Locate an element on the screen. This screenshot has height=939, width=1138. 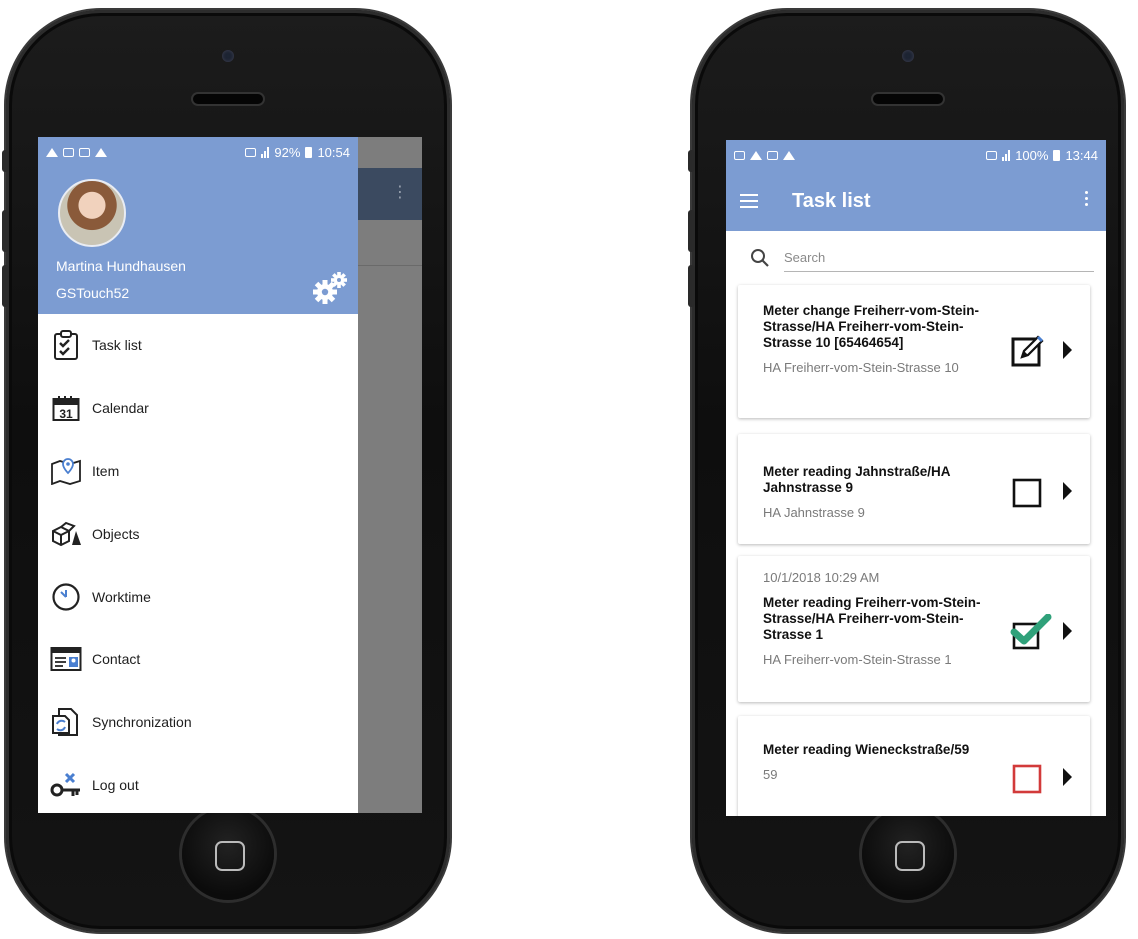
hamburger-icon is located at coordinates (749, 201).